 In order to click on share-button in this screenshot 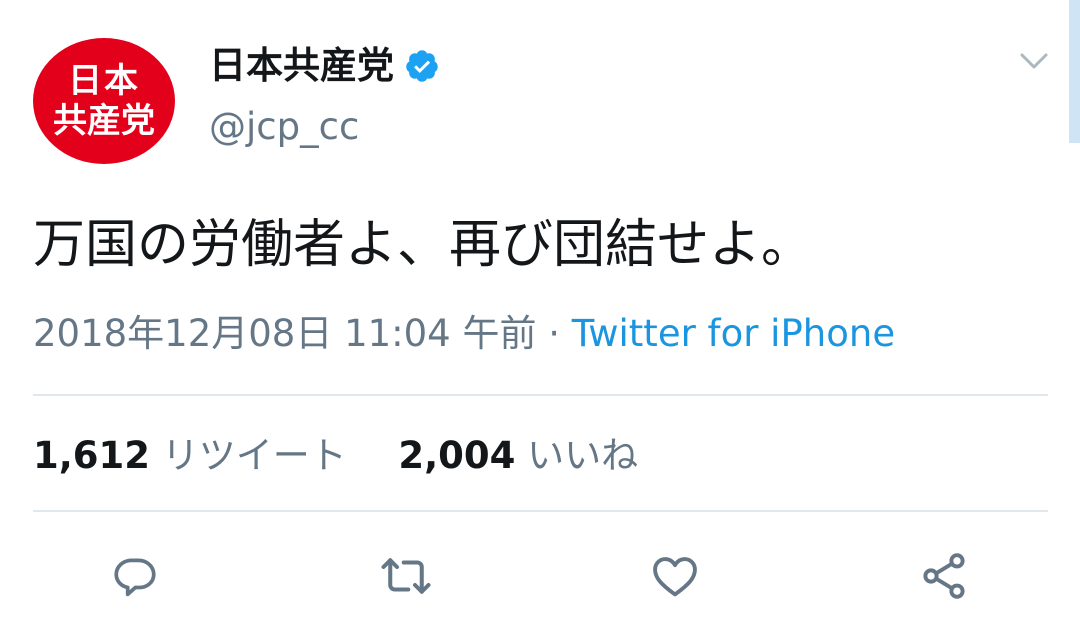, I will do `click(944, 576)`.